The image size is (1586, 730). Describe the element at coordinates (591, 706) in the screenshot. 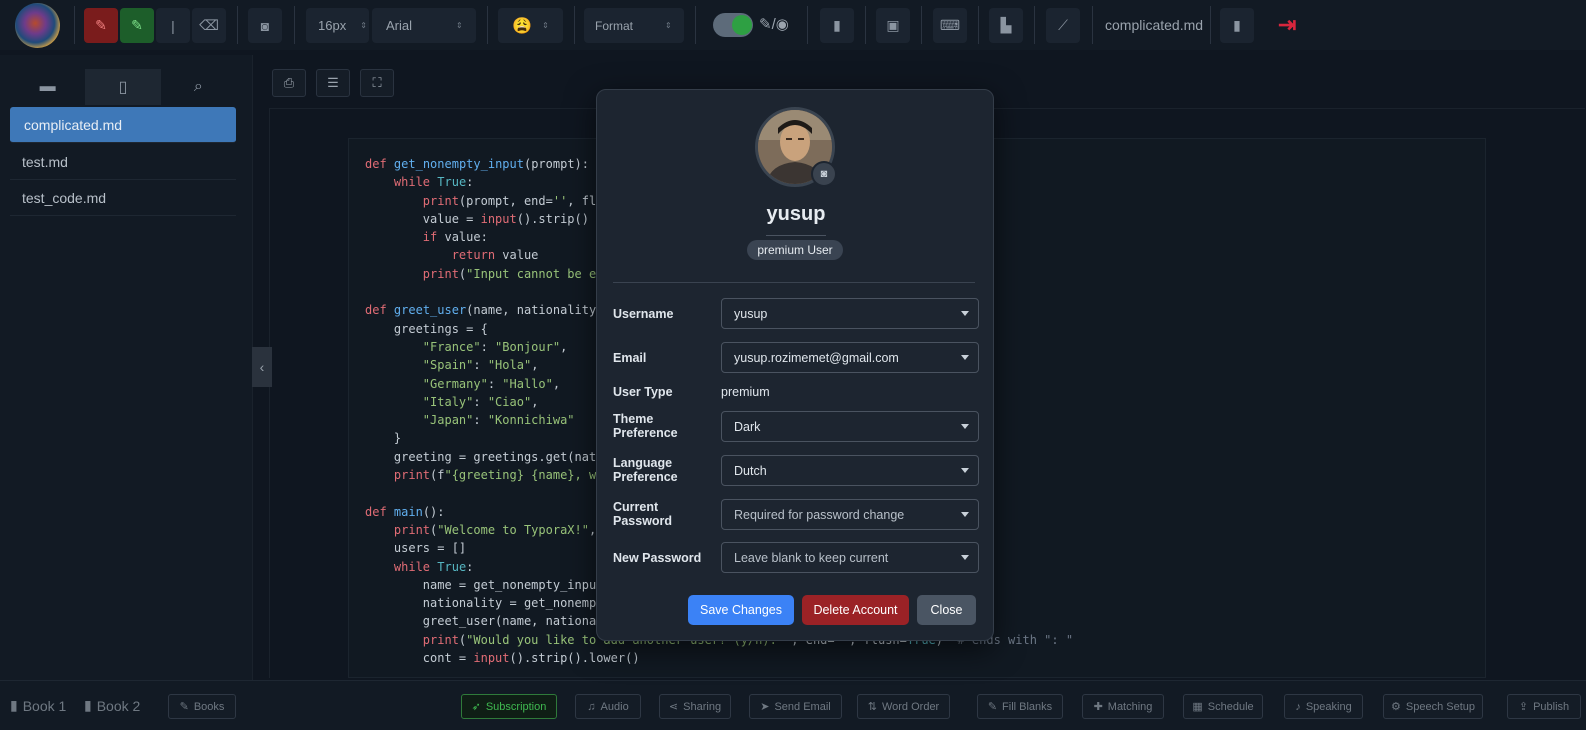

I see `music-icon: ♫` at that location.